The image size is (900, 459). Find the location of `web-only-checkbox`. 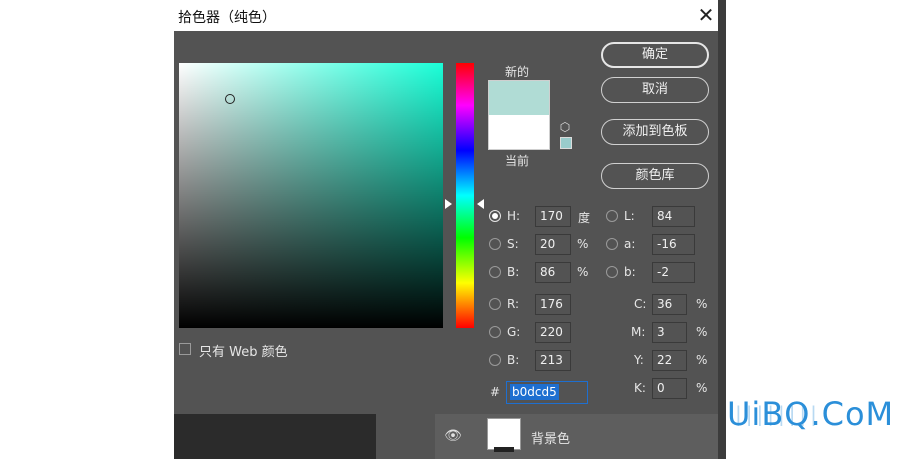

web-only-checkbox is located at coordinates (185, 349).